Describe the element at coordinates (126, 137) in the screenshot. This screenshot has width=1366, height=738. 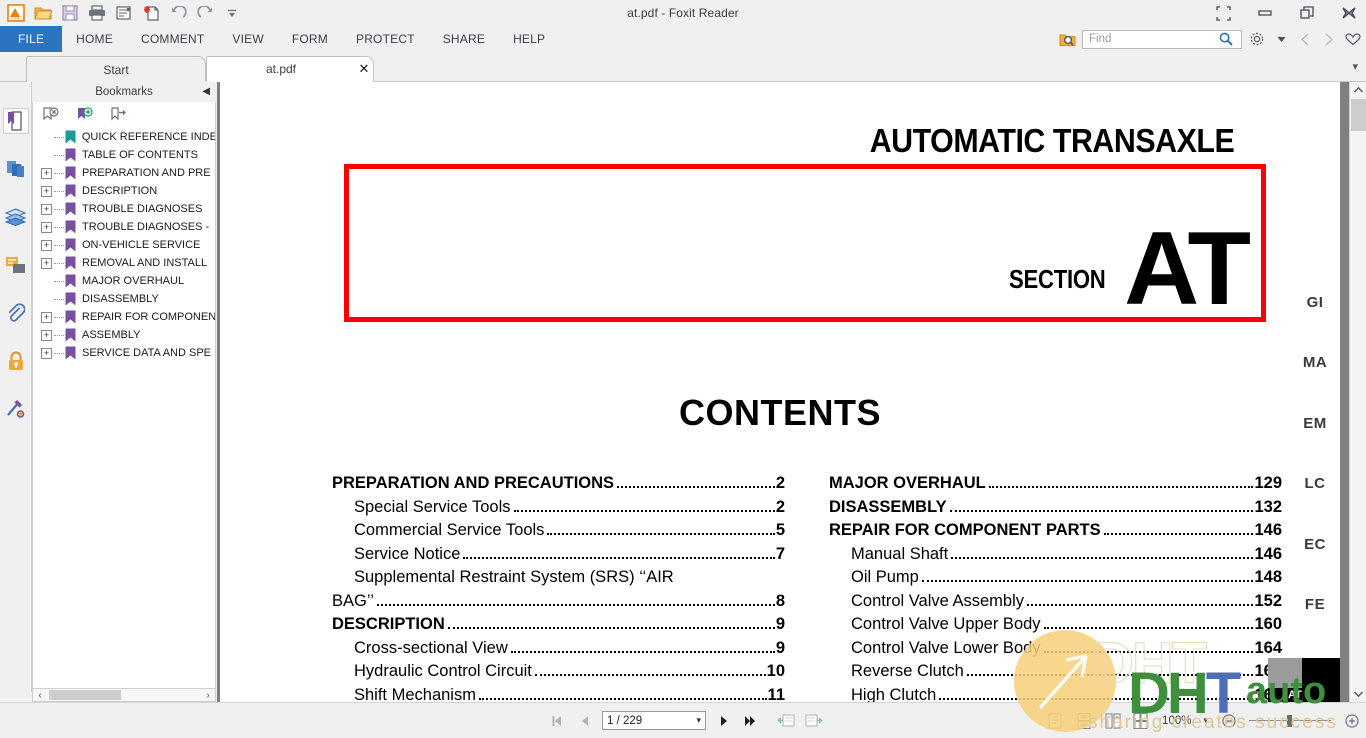
I see `bookmark-item: QUICK REFERENCE INDE` at that location.